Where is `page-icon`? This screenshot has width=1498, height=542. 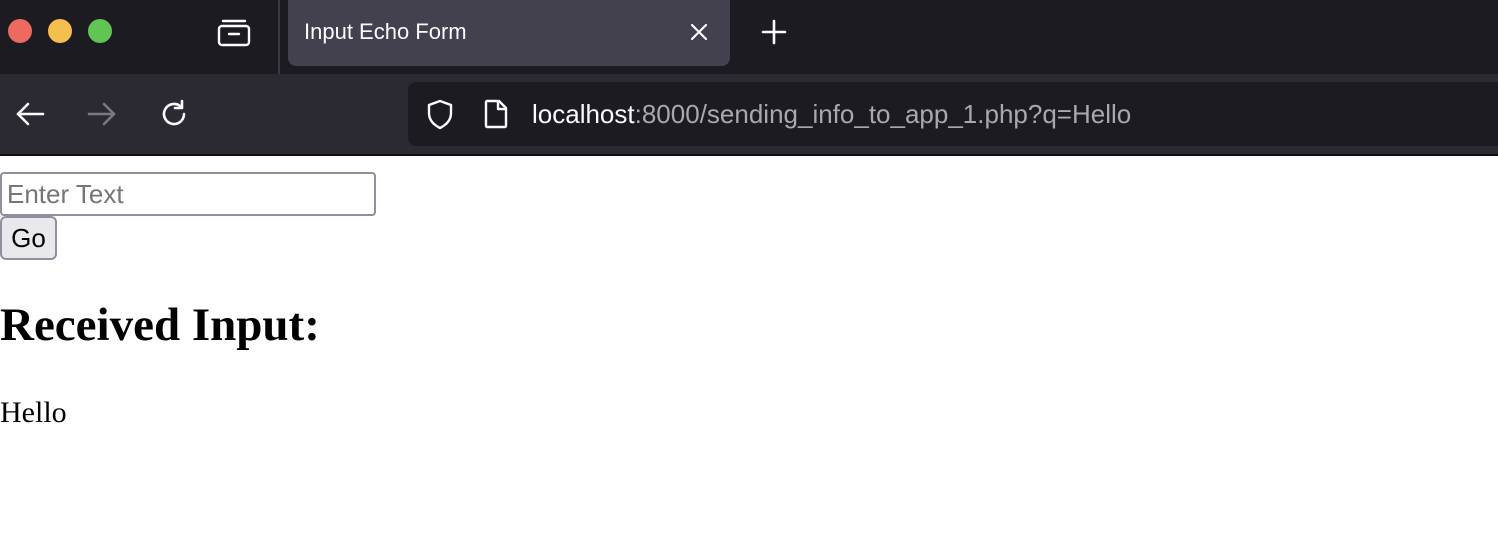
page-icon is located at coordinates (496, 114).